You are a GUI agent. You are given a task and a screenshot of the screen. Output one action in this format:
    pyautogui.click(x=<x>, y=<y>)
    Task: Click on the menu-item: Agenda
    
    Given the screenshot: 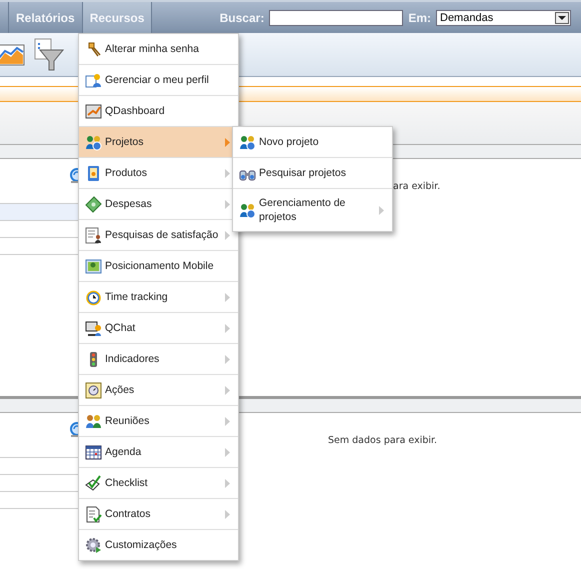 What is the action you would take?
    pyautogui.click(x=158, y=452)
    